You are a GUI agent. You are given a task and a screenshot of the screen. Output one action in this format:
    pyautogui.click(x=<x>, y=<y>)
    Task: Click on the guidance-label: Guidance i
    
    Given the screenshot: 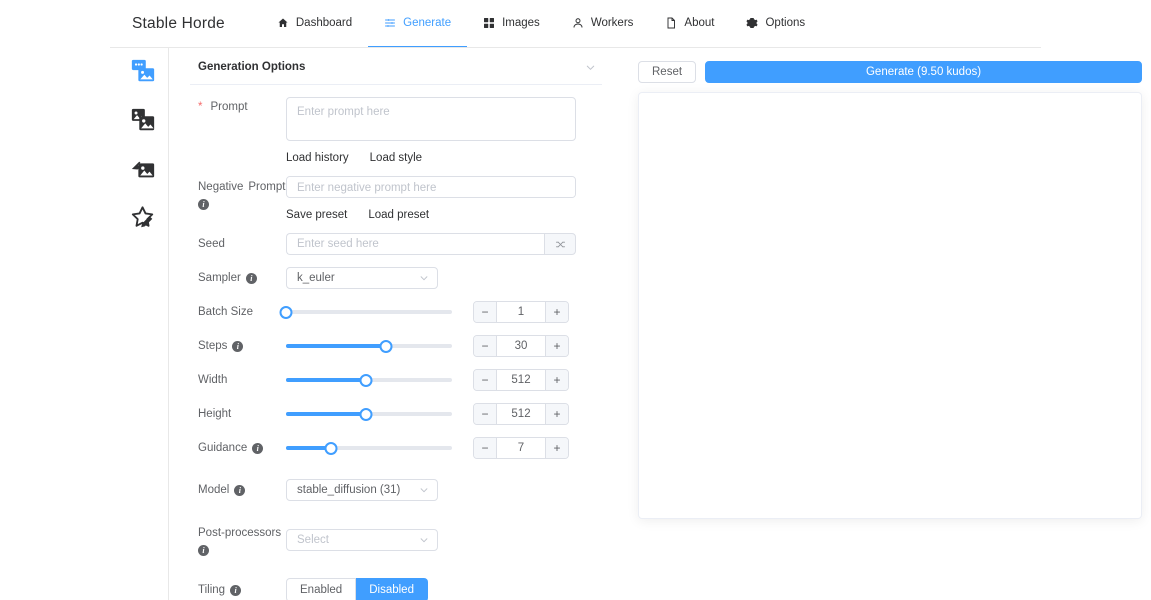 What is the action you would take?
    pyautogui.click(x=238, y=448)
    